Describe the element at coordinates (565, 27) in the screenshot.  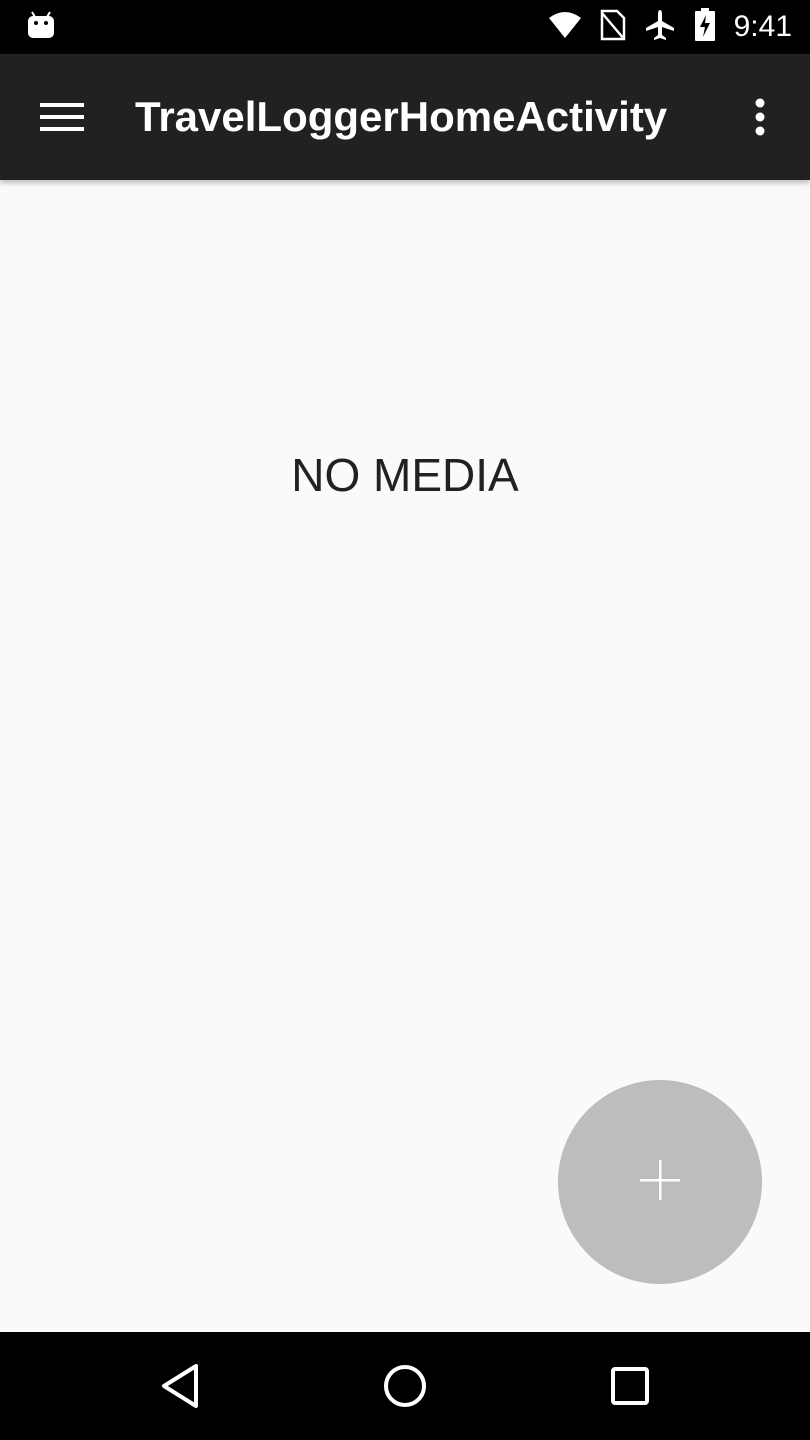
I see `wifi-icon` at that location.